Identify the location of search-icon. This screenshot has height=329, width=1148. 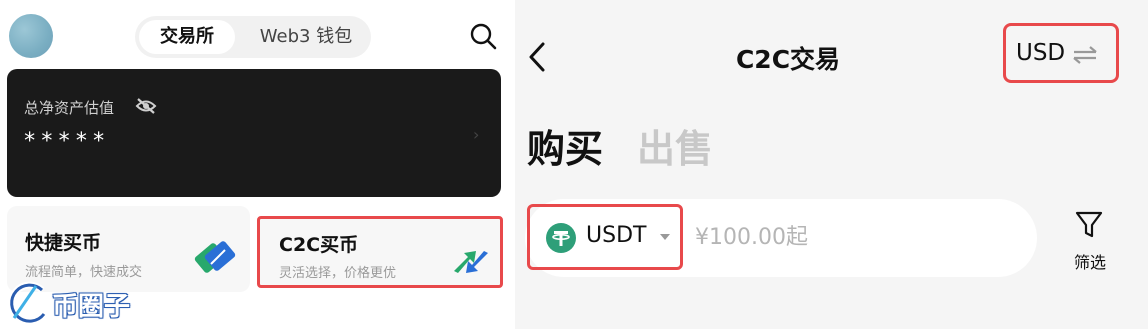
(483, 36).